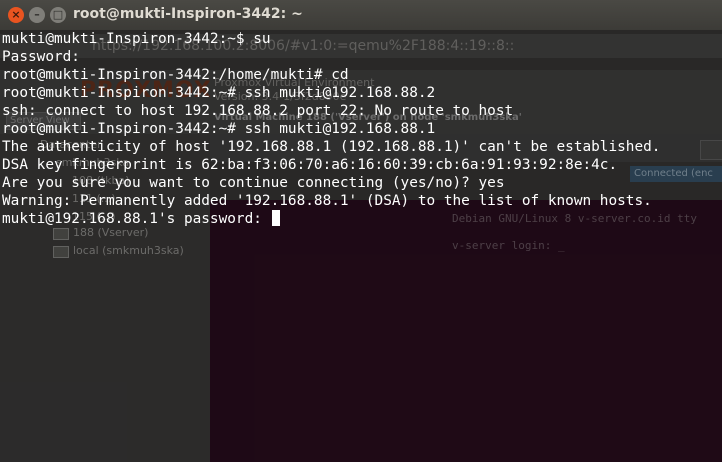 This screenshot has height=462, width=722. I want to click on terminal-prompt-line: mukti@192.168.88.1's password:, so click(141, 219).